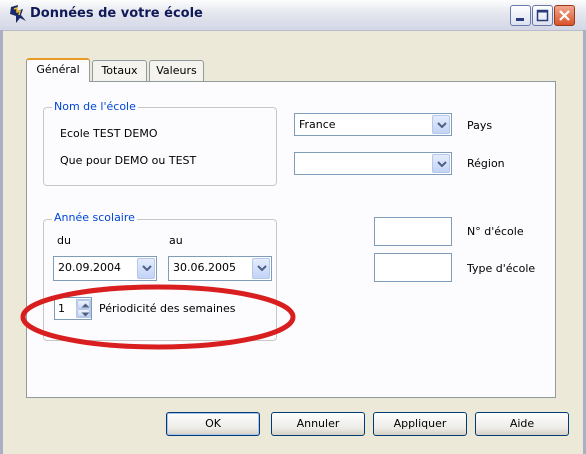 This screenshot has width=586, height=454. I want to click on school-type-field, so click(413, 267).